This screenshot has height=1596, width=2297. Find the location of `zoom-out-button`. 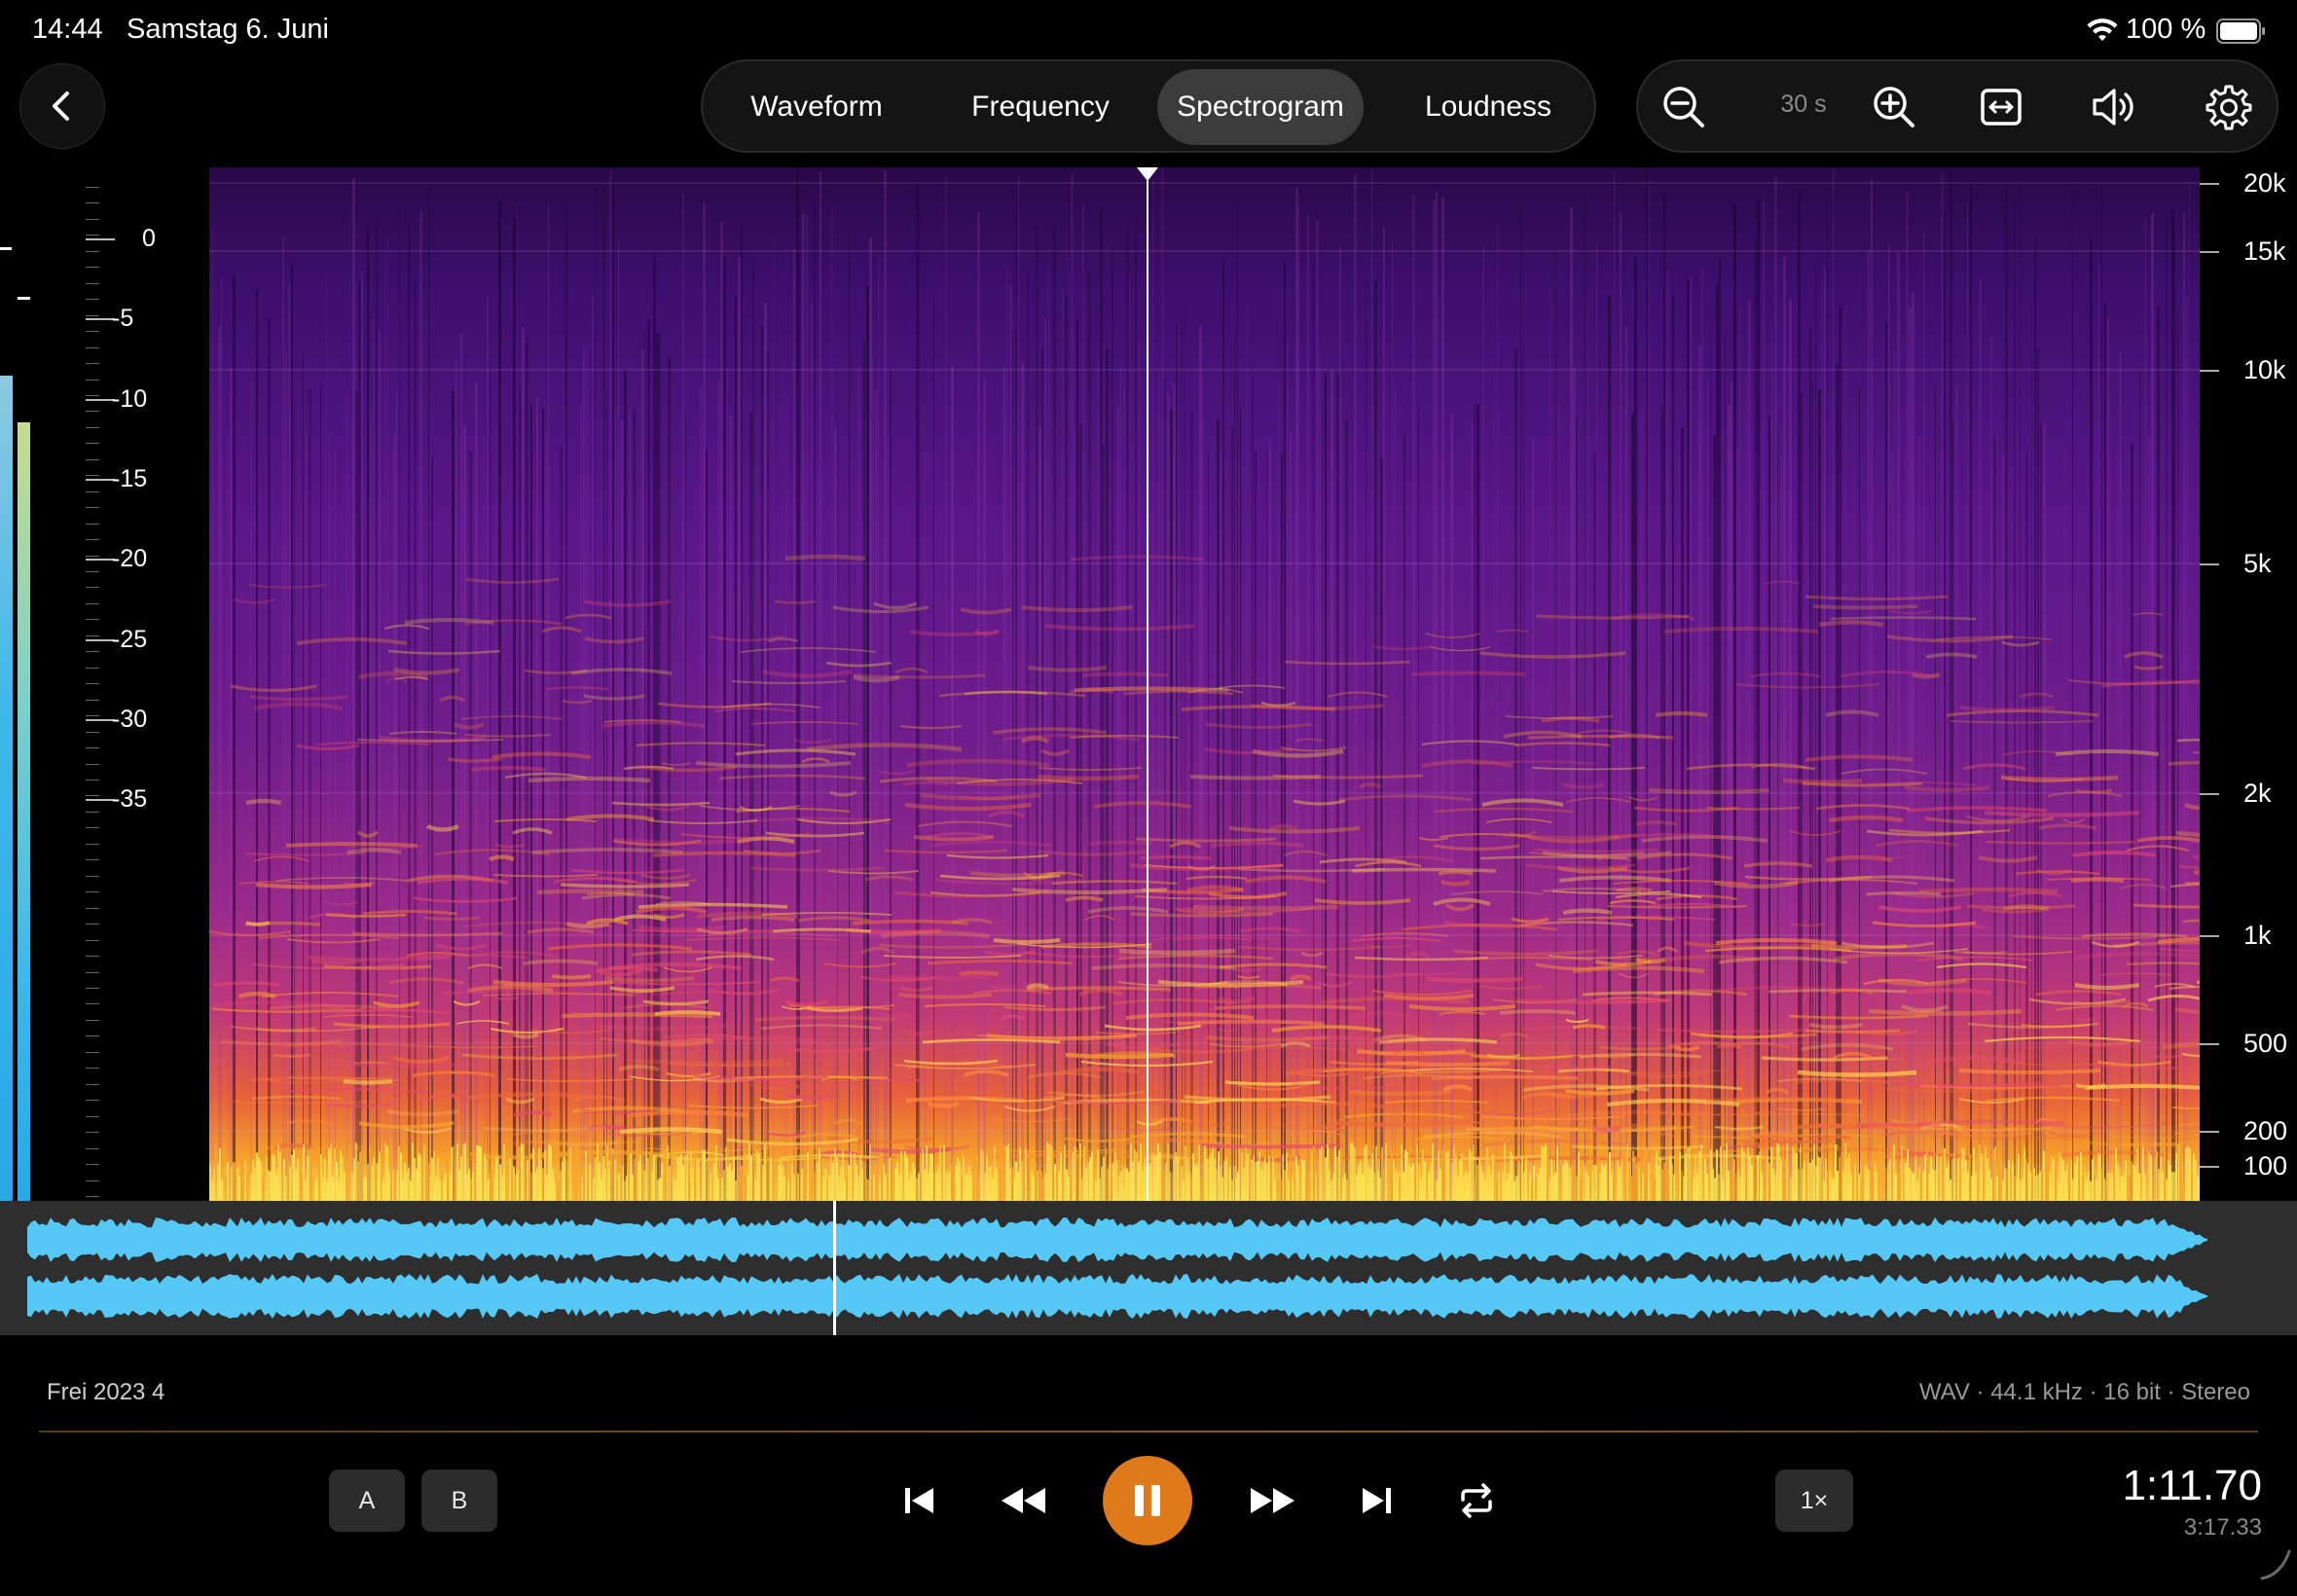

zoom-out-button is located at coordinates (1684, 107).